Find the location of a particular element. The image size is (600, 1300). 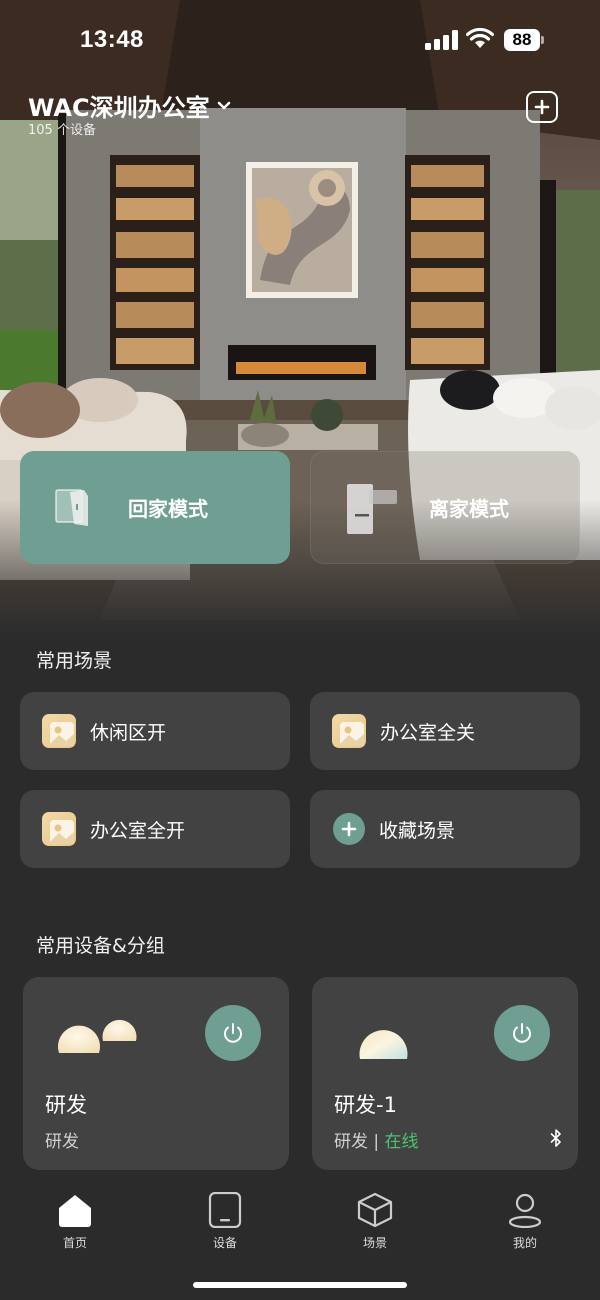

door-exit-icon is located at coordinates (372, 508).